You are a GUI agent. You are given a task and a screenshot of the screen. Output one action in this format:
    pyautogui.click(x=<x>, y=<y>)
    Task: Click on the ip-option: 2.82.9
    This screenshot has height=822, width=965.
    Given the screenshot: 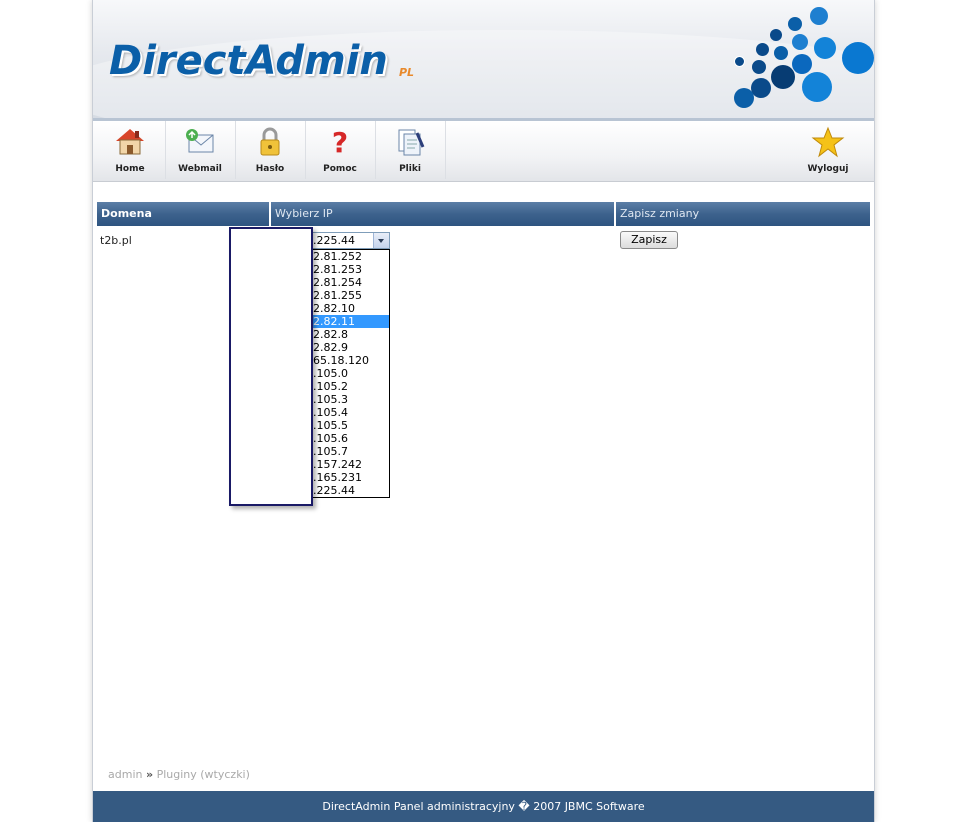 What is the action you would take?
    pyautogui.click(x=350, y=347)
    